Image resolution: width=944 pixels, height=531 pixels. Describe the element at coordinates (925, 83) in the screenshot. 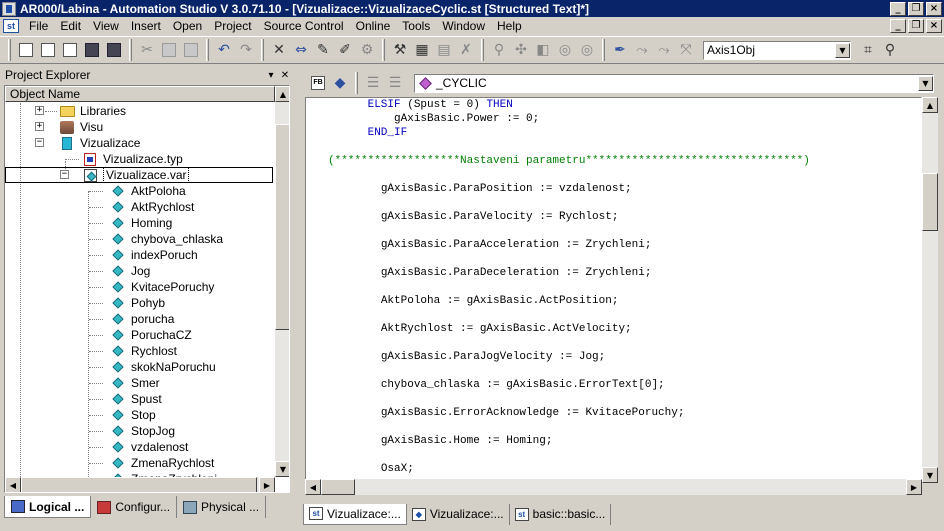

I see `chevron-down-icon: ▼` at that location.